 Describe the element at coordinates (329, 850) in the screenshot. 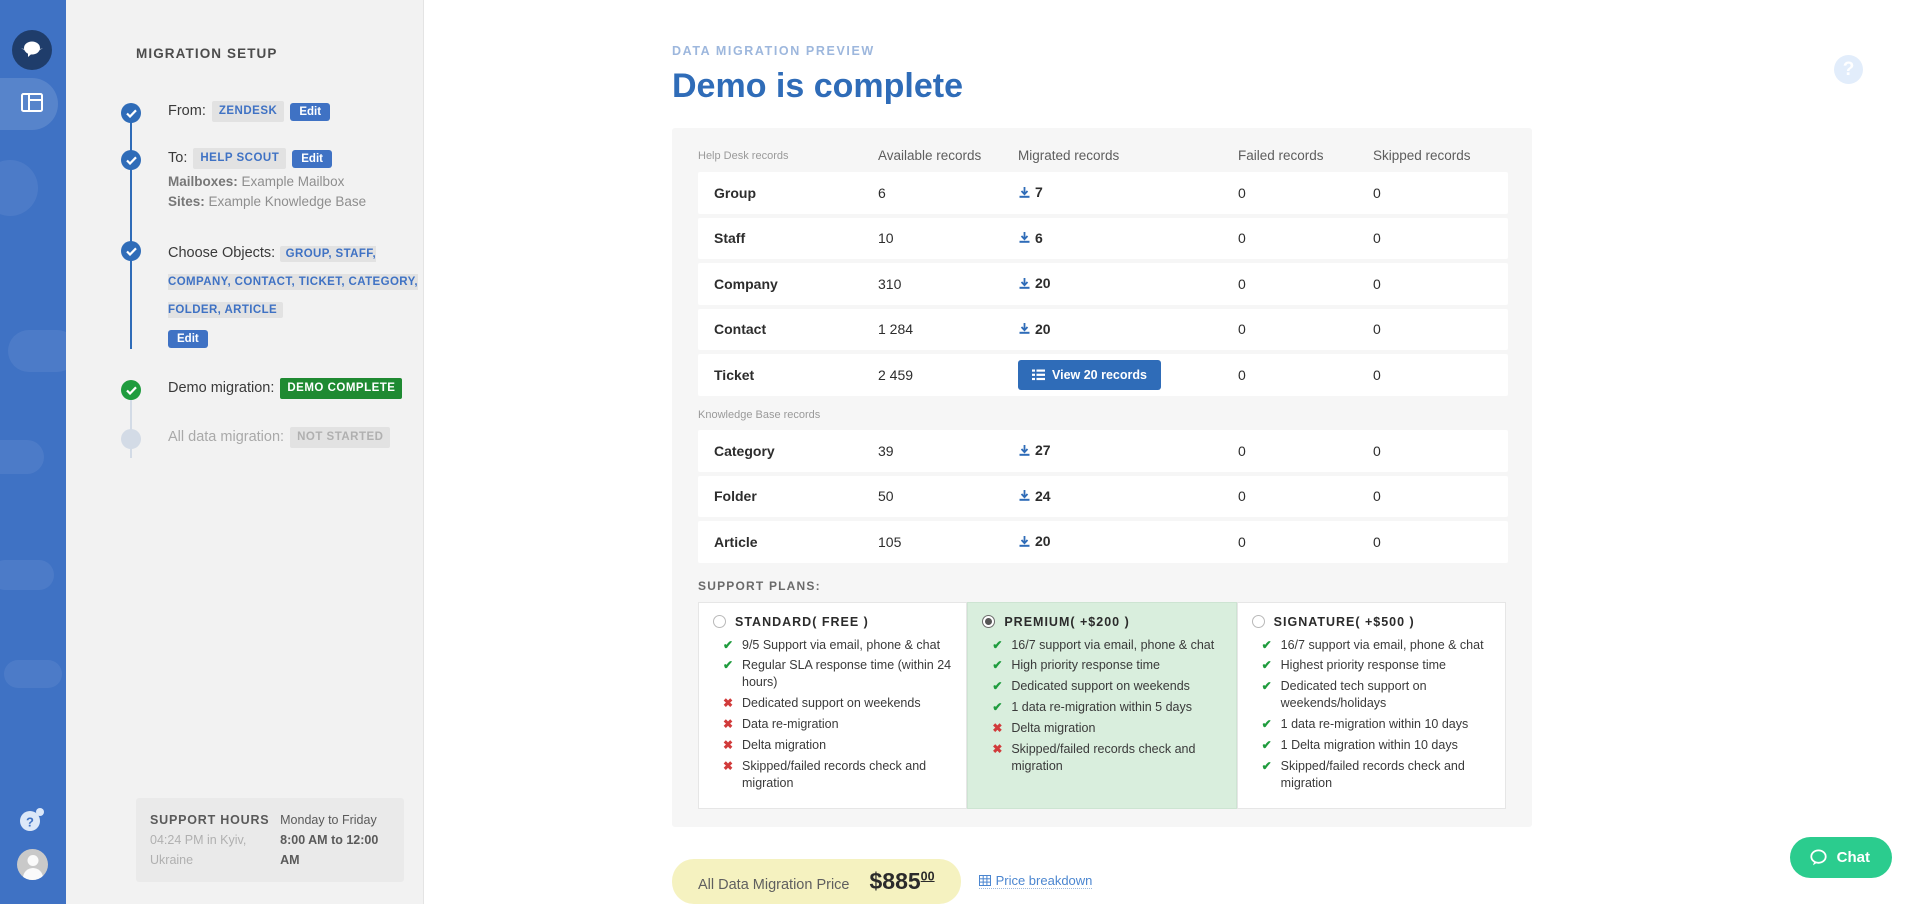

I see `support-hours-times: 8:00 AM to 12:00 AM` at that location.